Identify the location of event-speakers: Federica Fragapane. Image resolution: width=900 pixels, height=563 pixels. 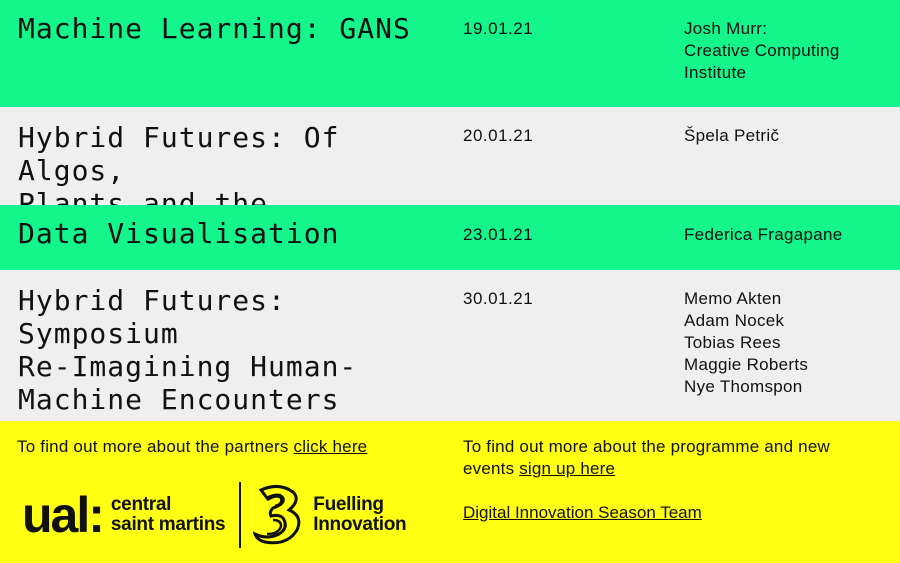
(763, 234).